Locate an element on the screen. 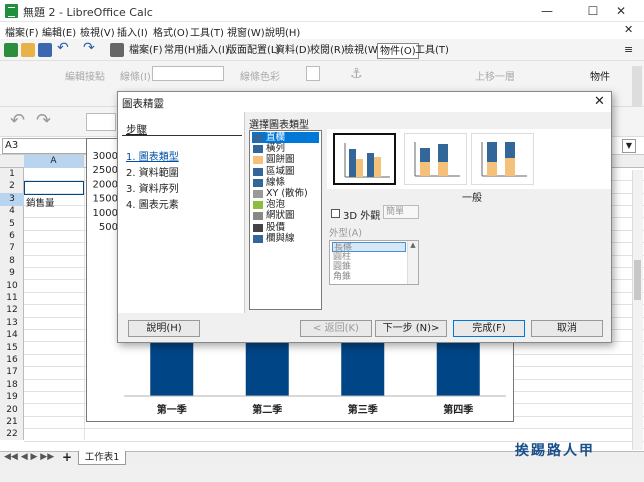 This screenshot has width=644, height=482. close-document-icon: ✕ is located at coordinates (628, 29).